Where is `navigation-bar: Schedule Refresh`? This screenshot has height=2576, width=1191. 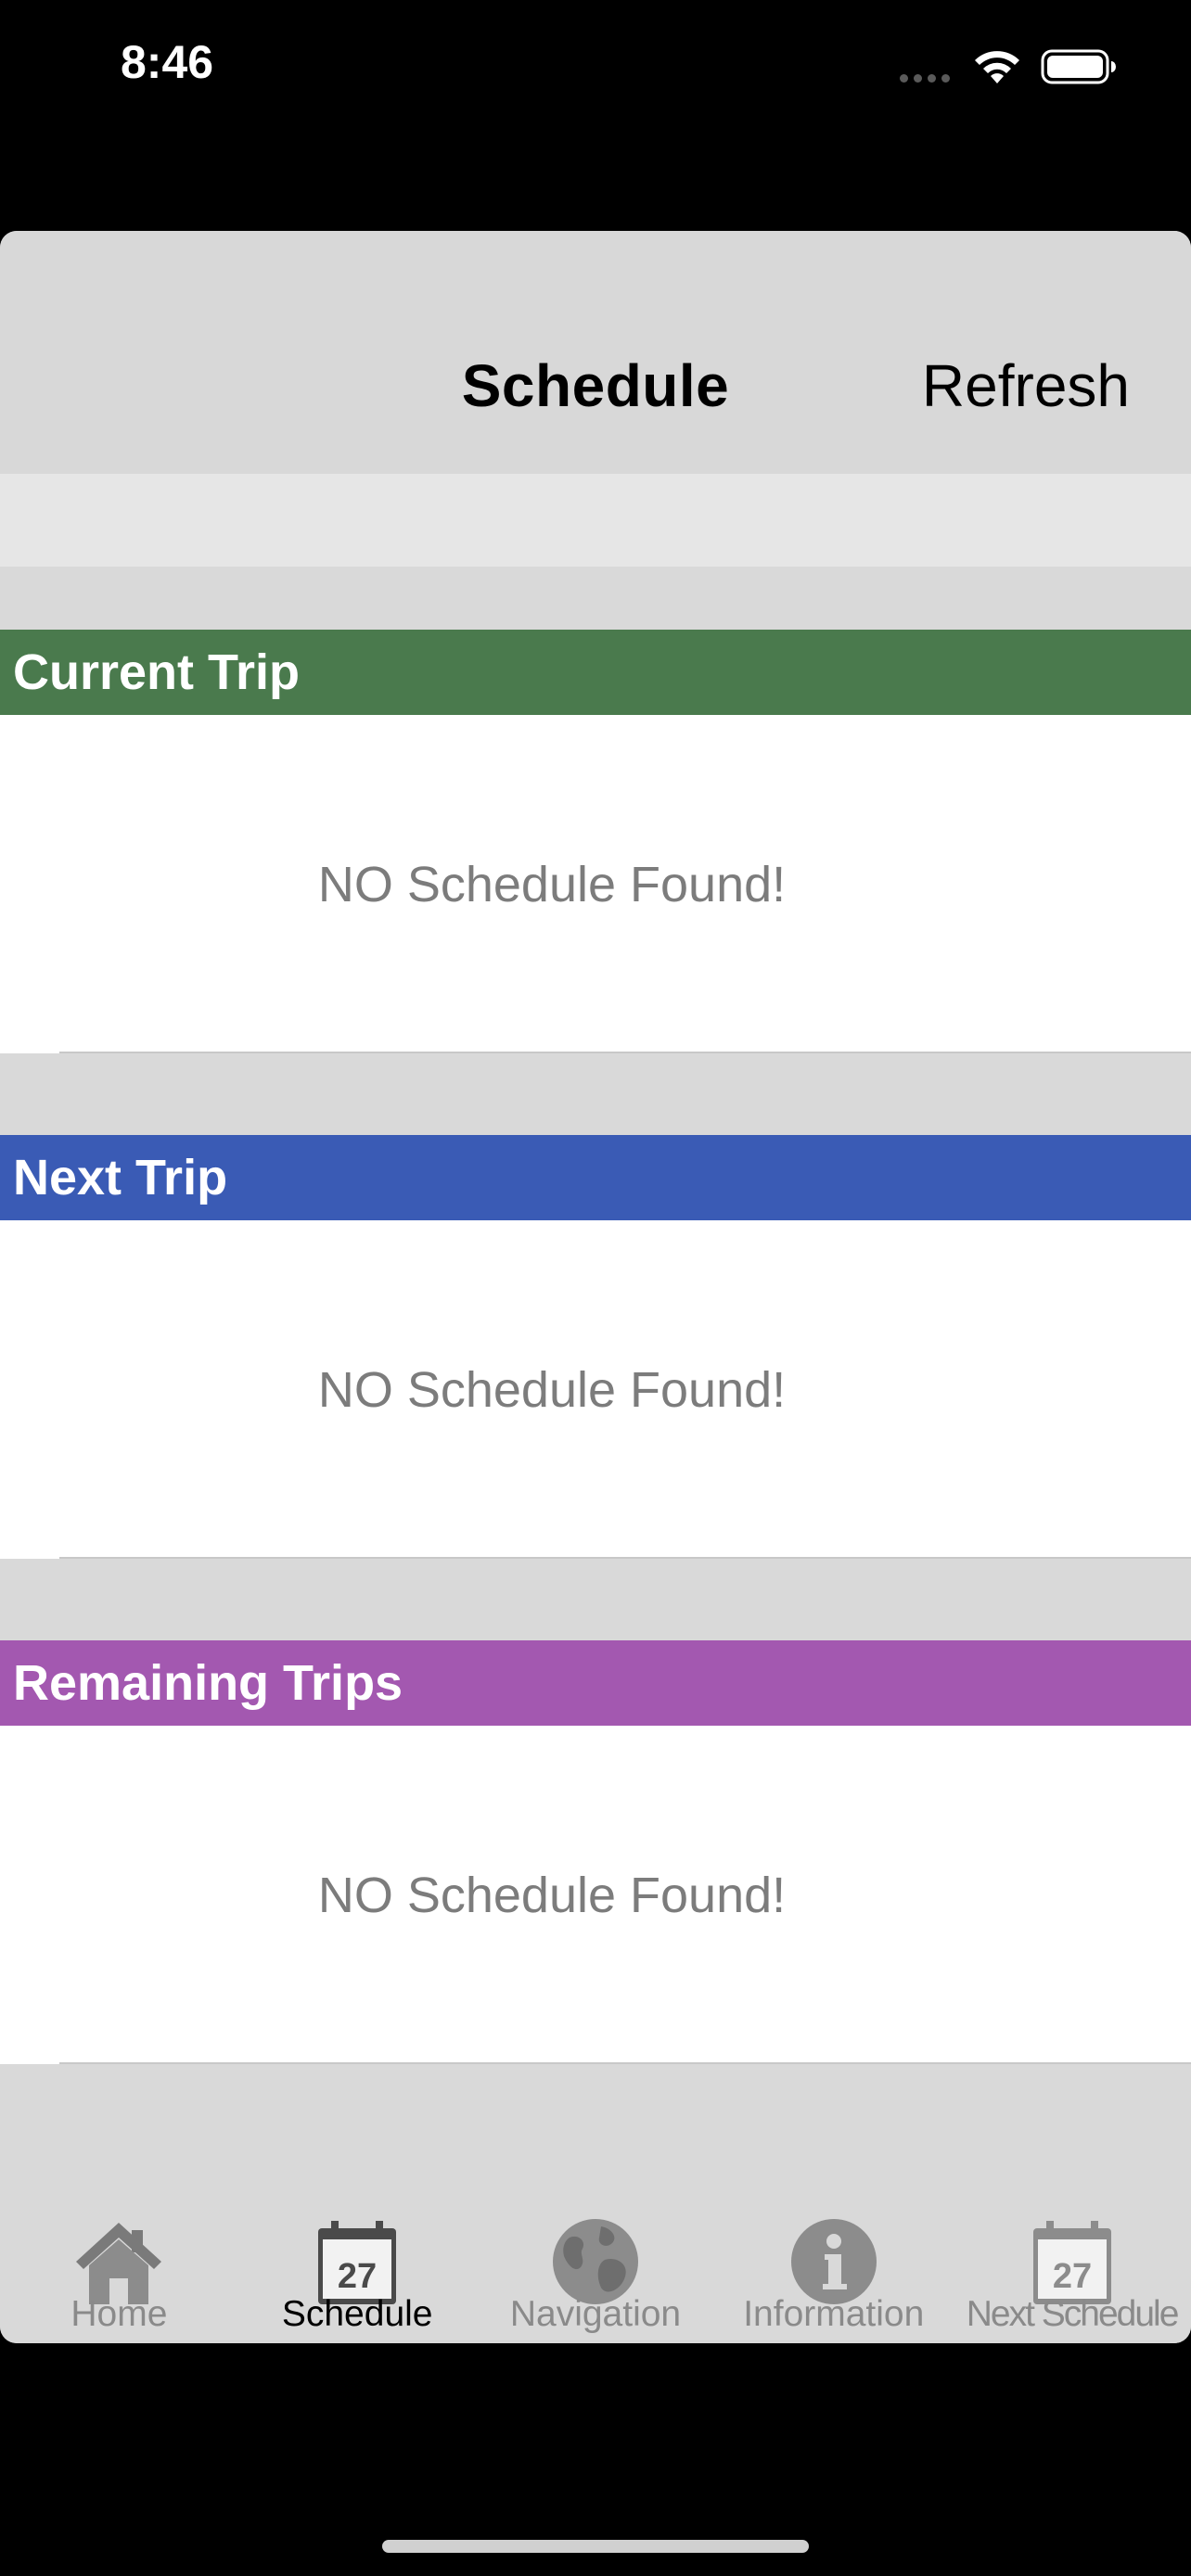 navigation-bar: Schedule Refresh is located at coordinates (595, 353).